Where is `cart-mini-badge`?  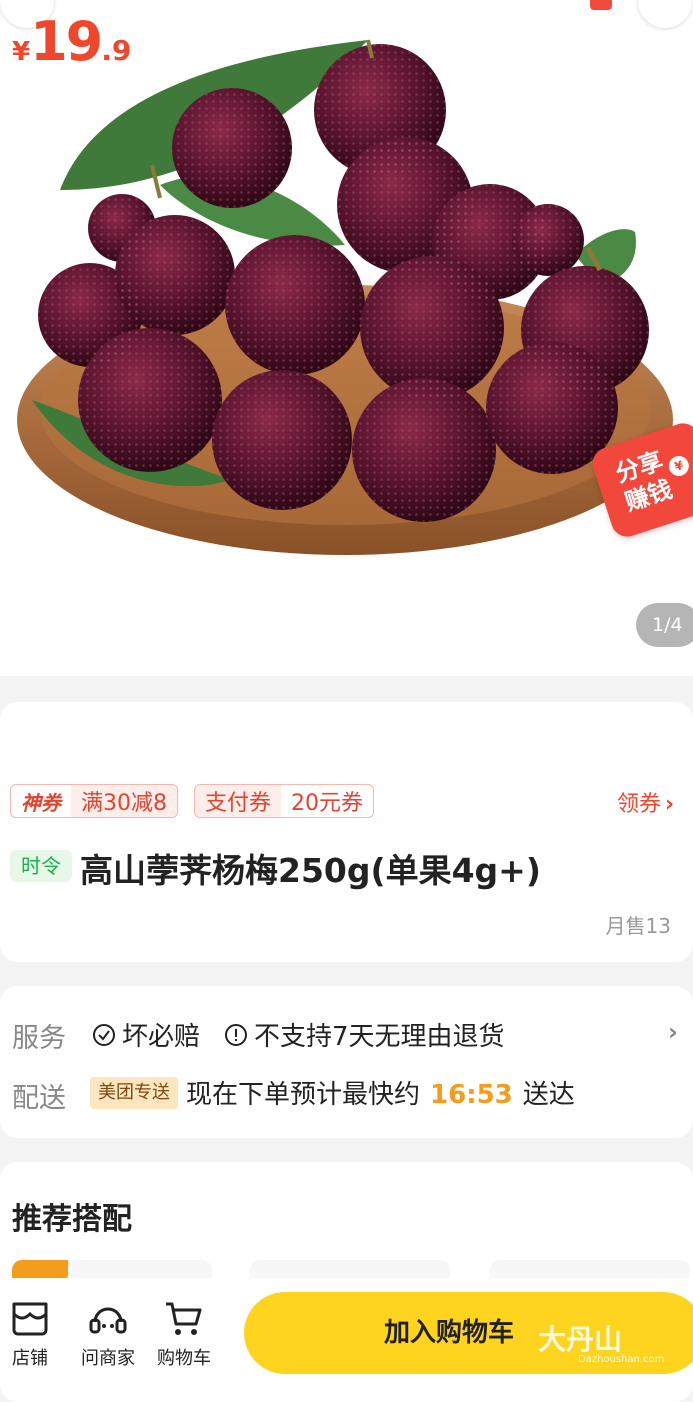
cart-mini-badge is located at coordinates (601, 5).